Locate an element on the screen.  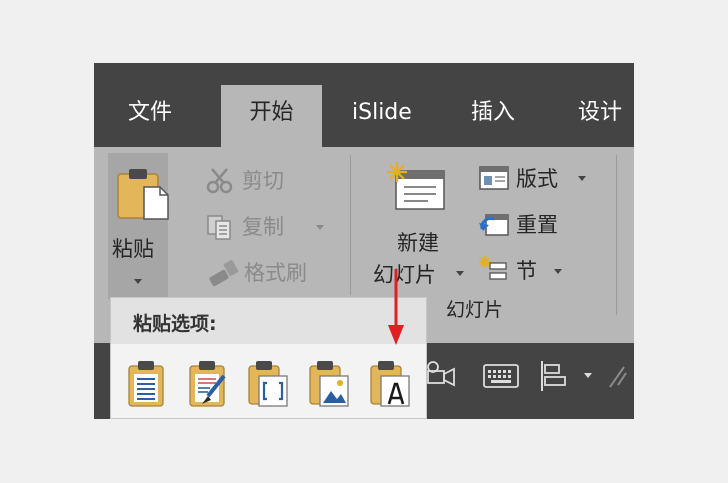
paste-keep-text-only-icon is located at coordinates (390, 384).